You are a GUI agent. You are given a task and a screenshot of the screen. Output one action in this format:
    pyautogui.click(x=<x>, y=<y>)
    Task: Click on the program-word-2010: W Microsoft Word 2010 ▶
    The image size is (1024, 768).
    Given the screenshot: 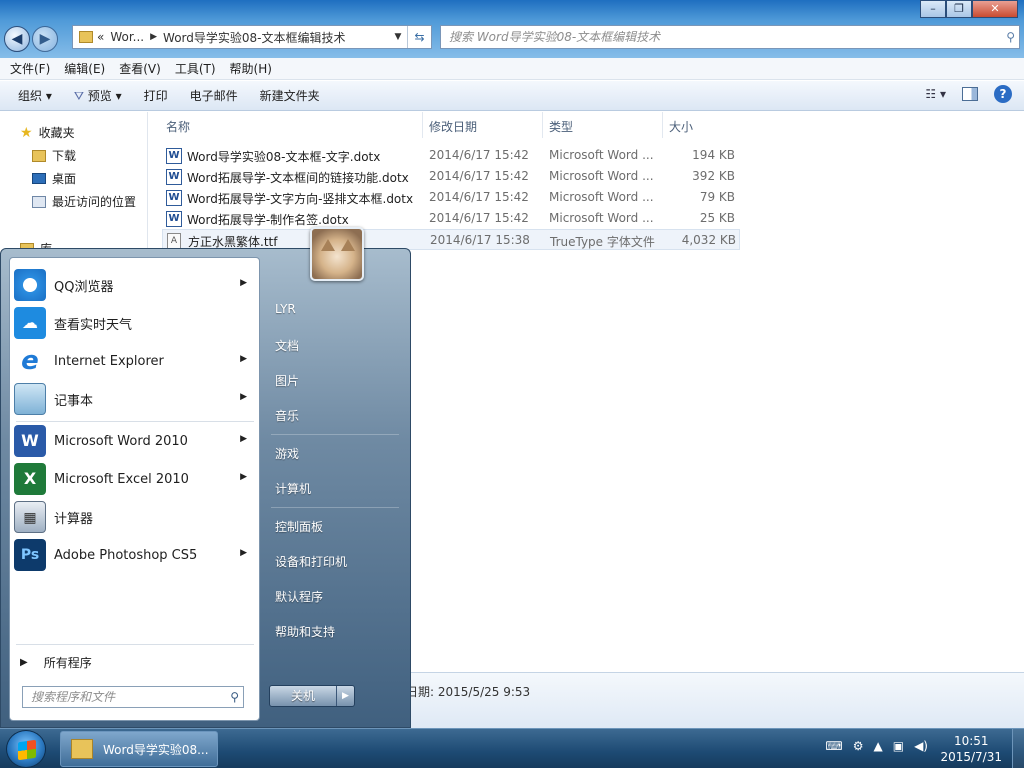 What is the action you would take?
    pyautogui.click(x=134, y=441)
    